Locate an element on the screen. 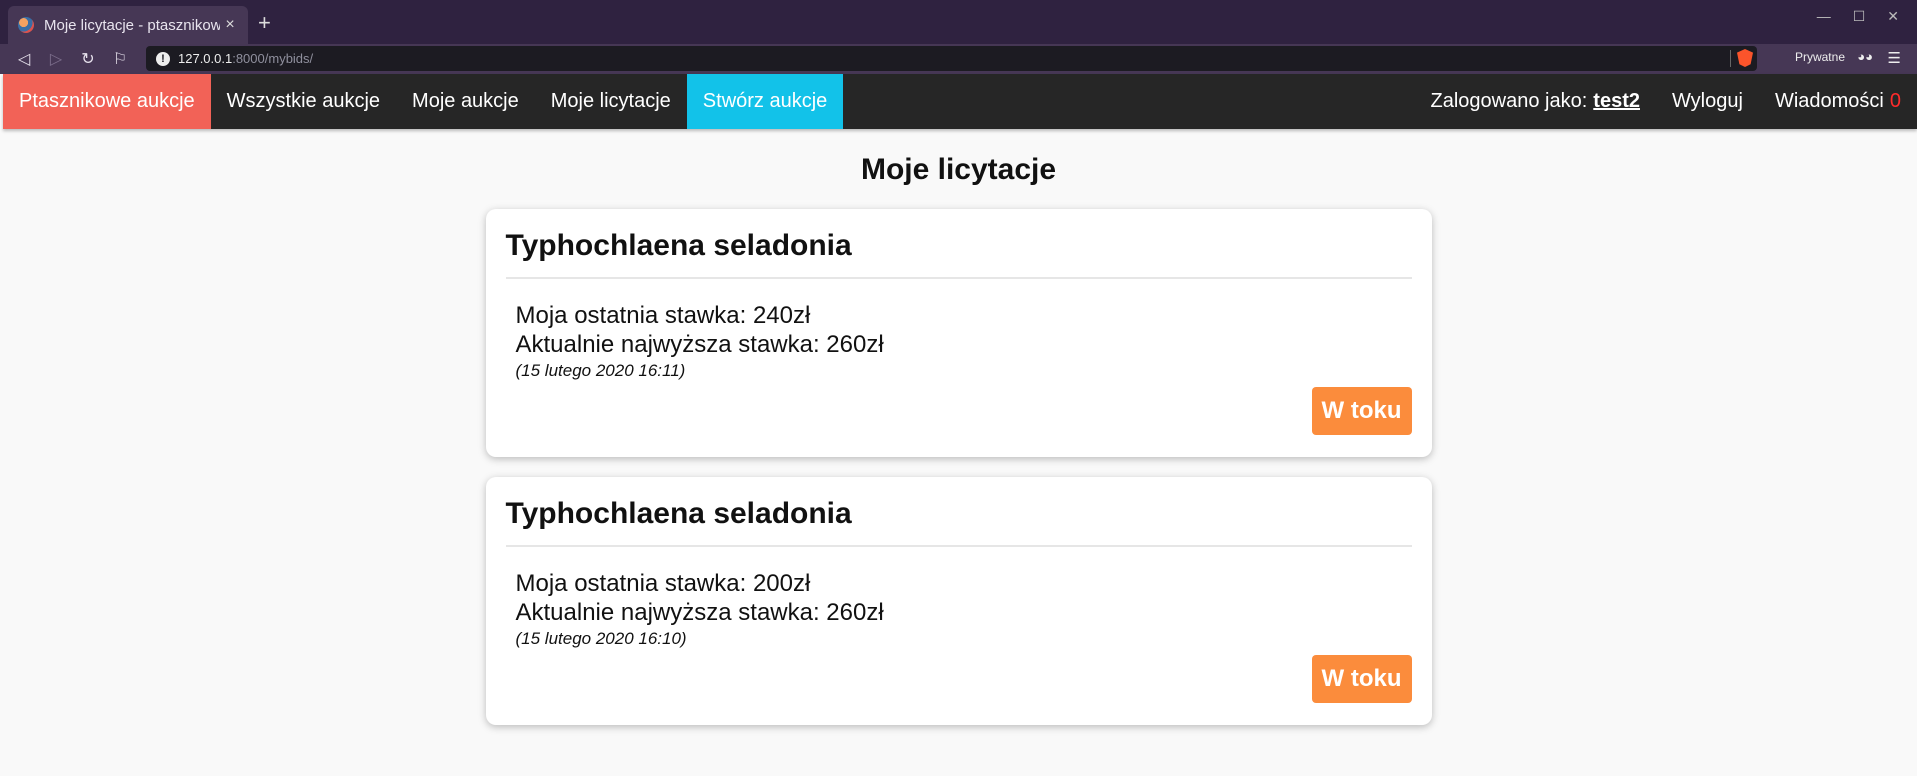 This screenshot has width=1917, height=776. nav-my-bids: Moje licytacje is located at coordinates (611, 101).